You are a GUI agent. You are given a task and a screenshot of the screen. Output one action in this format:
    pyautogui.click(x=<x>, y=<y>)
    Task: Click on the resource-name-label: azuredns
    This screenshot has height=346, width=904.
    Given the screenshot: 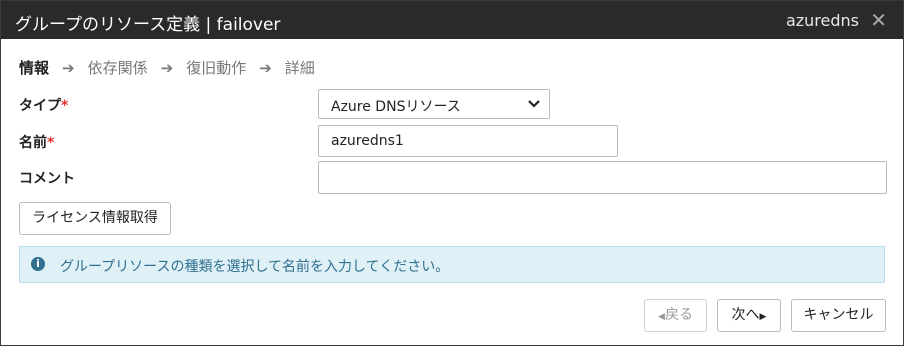 What is the action you would take?
    pyautogui.click(x=822, y=20)
    